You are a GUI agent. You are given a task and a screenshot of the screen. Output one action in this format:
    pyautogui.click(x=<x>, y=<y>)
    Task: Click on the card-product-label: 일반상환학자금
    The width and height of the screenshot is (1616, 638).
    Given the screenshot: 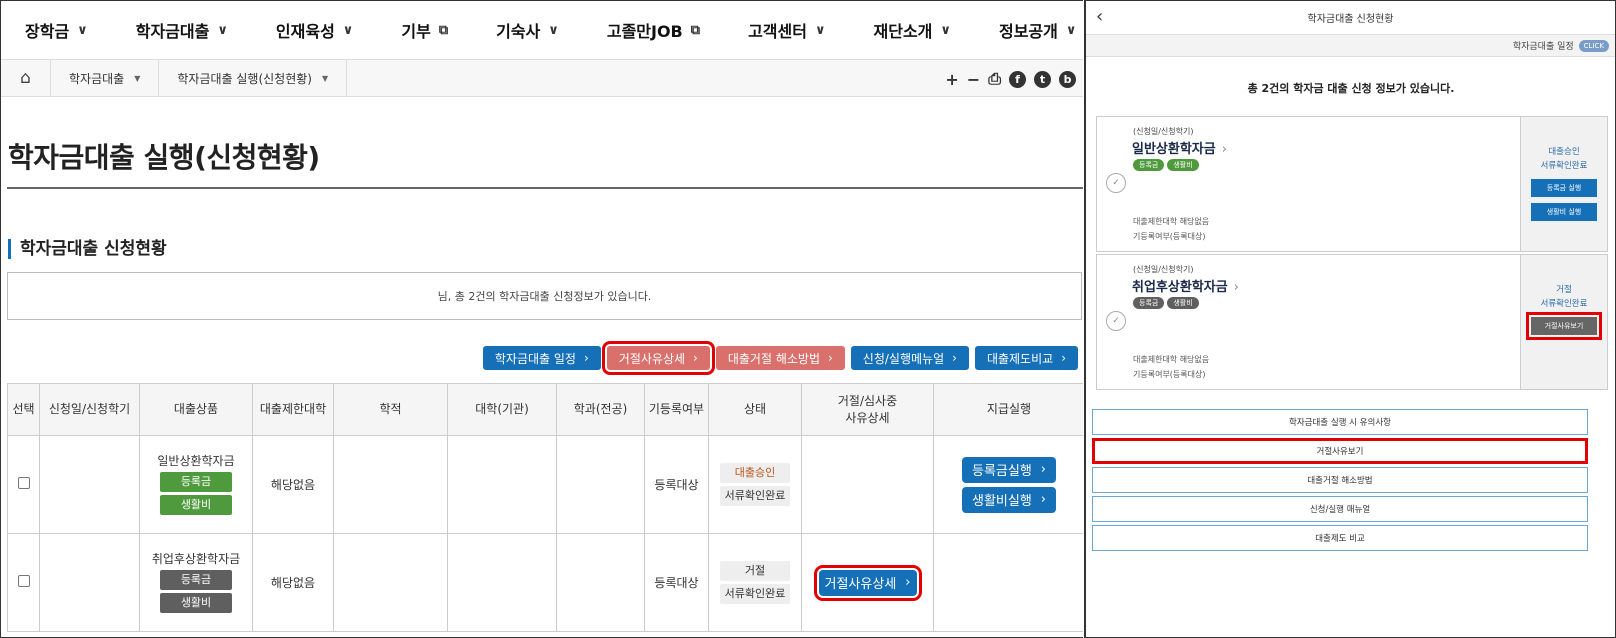 What is the action you would take?
    pyautogui.click(x=1174, y=149)
    